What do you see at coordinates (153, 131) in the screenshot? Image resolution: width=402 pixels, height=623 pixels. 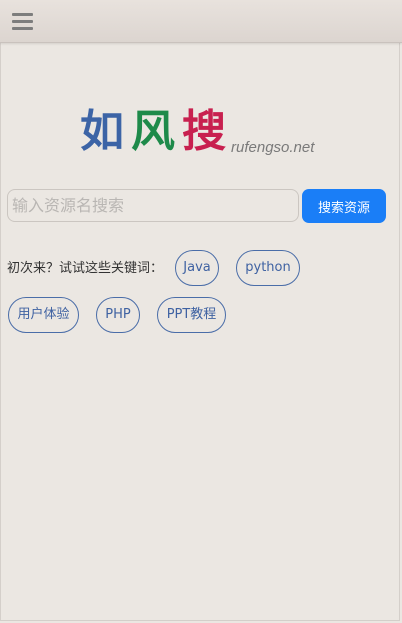 I see `logo-char-2: 风` at bounding box center [153, 131].